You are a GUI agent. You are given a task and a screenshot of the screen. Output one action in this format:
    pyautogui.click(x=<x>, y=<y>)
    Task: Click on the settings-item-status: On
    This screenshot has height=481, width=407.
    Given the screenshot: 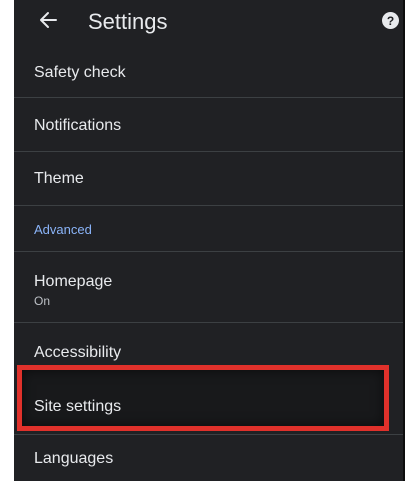 What is the action you would take?
    pyautogui.click(x=42, y=301)
    